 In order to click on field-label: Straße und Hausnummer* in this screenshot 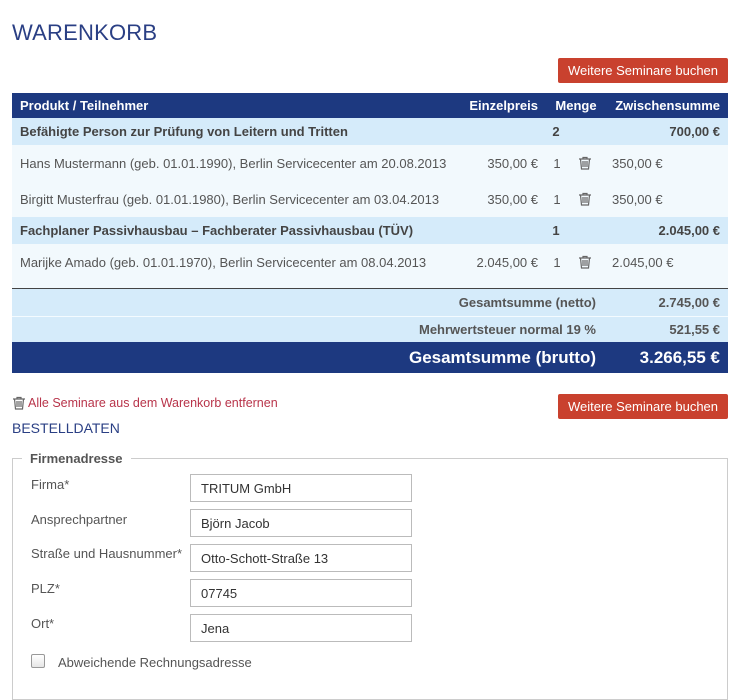, I will do `click(107, 553)`.